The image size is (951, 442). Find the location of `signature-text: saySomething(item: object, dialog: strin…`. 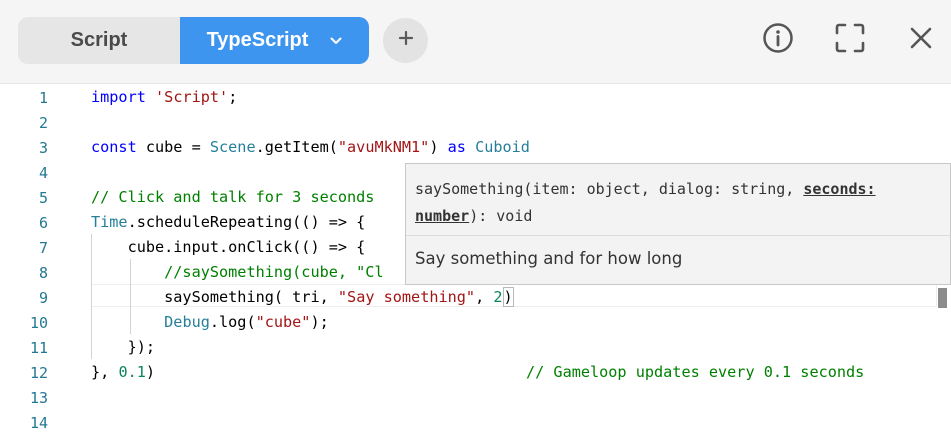

signature-text: saySomething(item: object, dialog: strin… is located at coordinates (645, 202).